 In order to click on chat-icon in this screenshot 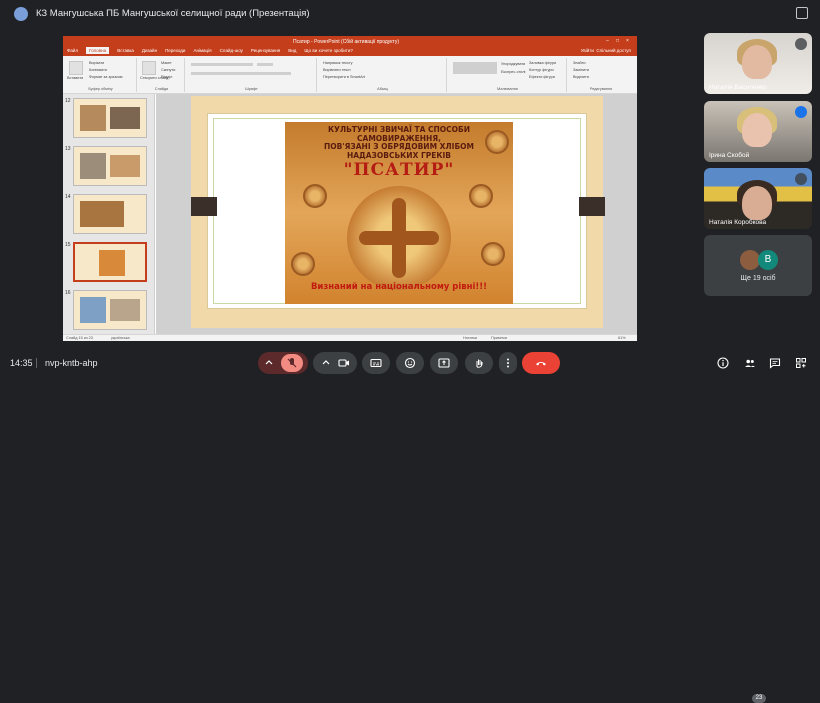, I will do `click(775, 363)`.